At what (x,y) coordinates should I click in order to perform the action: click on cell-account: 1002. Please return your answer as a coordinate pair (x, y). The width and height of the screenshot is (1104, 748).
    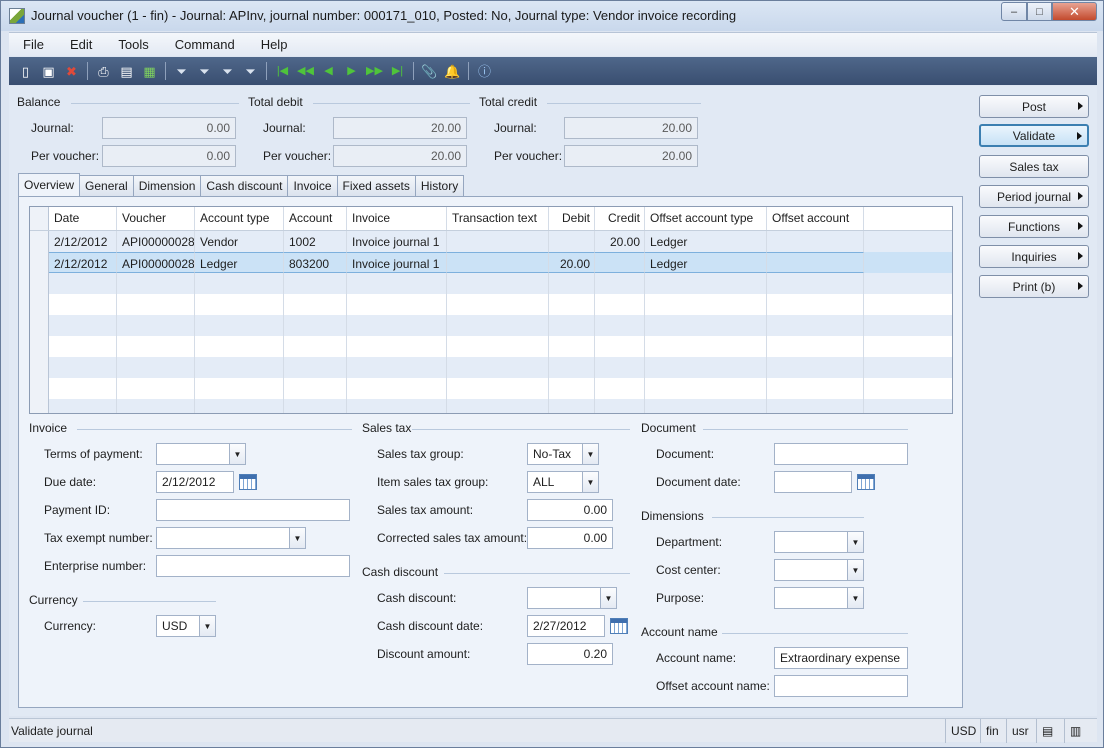
    Looking at the image, I should click on (315, 241).